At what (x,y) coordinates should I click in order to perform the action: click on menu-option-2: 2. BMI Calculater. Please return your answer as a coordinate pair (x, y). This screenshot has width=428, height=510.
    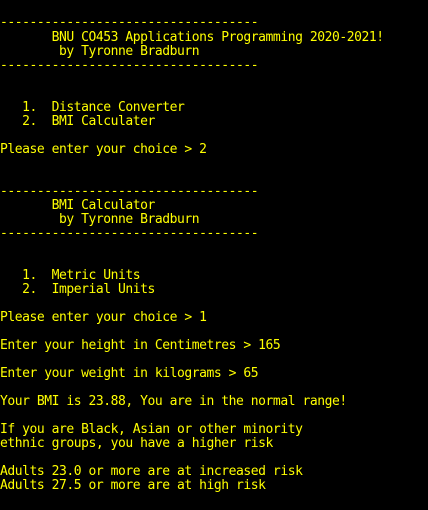
    Looking at the image, I should click on (77, 121).